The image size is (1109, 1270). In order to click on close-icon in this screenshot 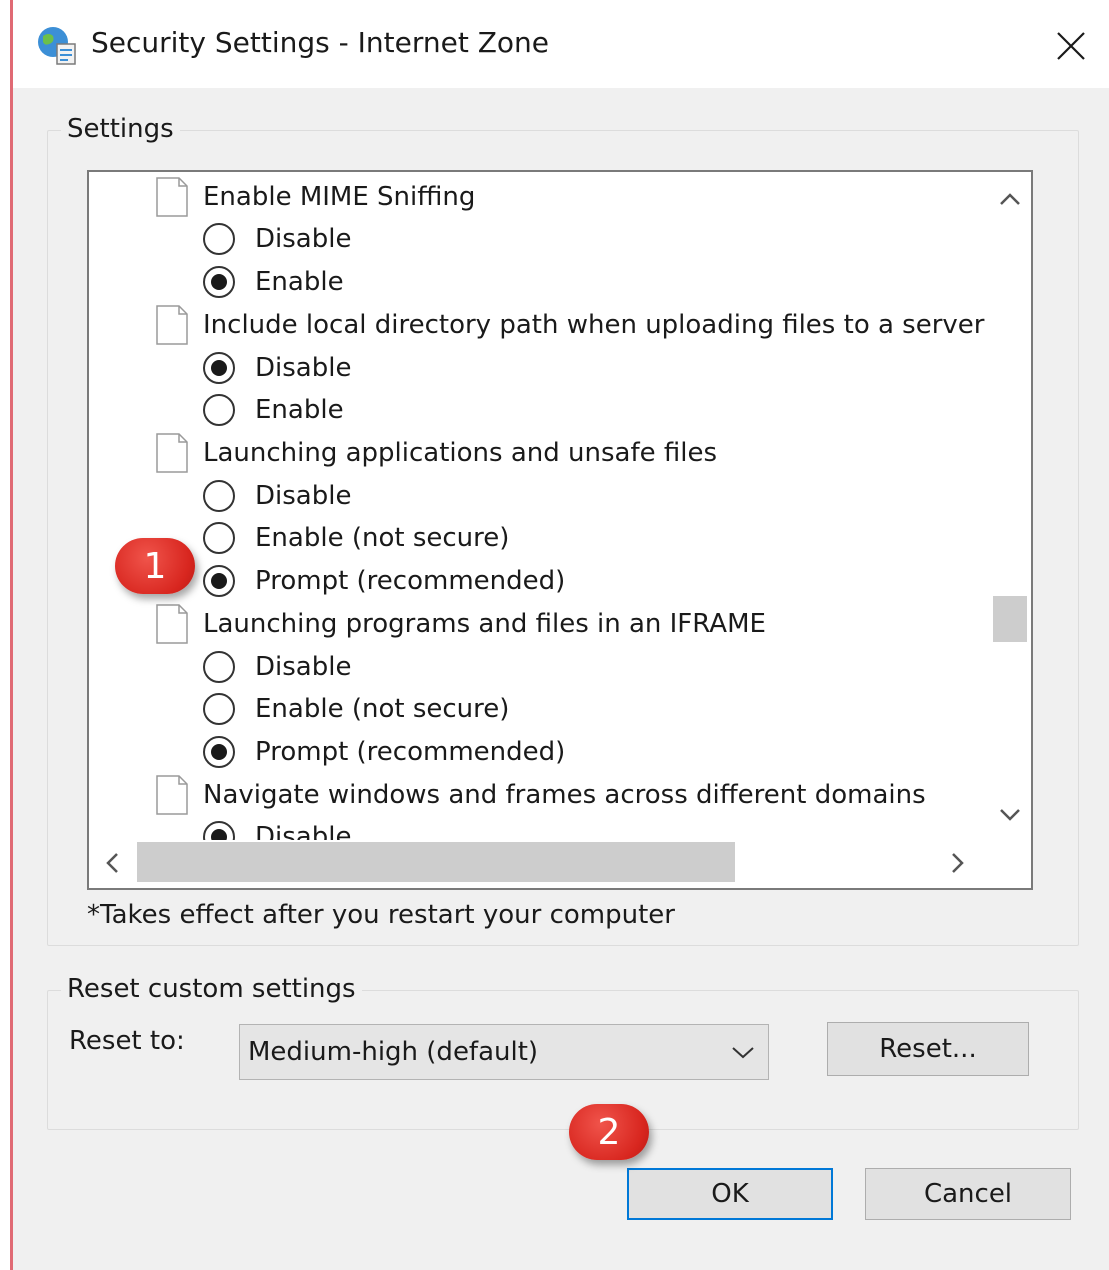, I will do `click(1071, 46)`.